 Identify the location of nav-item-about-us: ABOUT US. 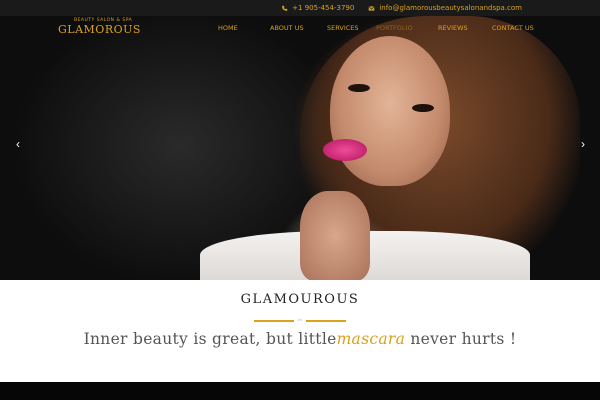
(298, 28).